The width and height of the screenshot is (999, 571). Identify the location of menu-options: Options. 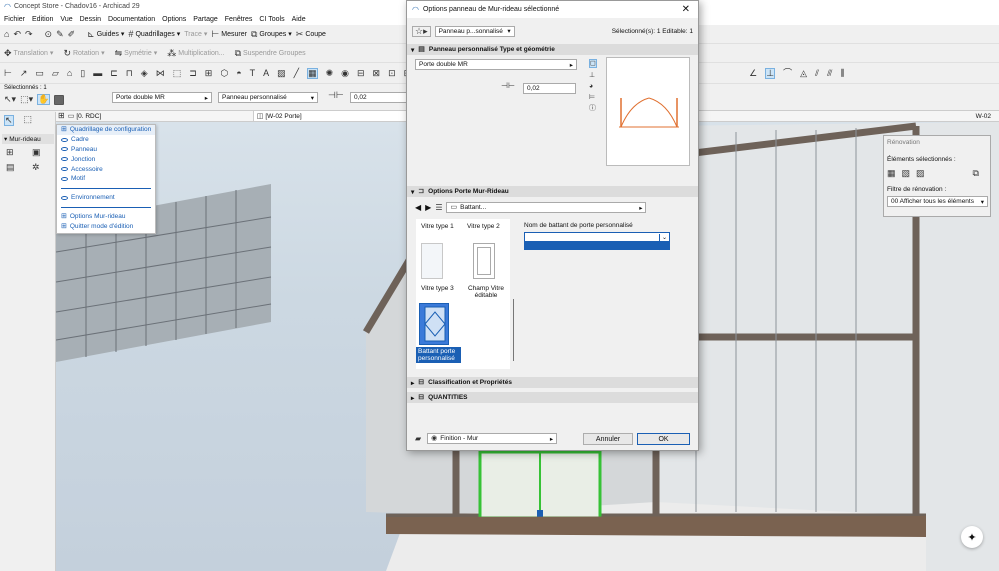
(174, 19).